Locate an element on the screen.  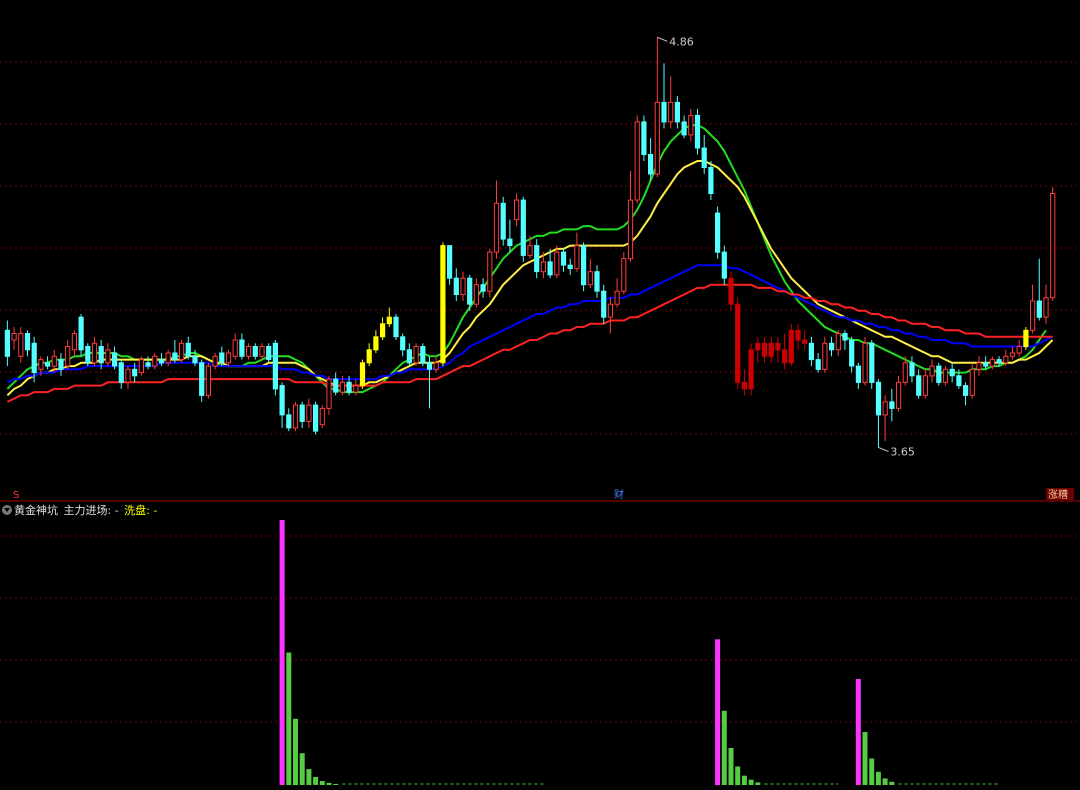
tag-financial: 财 is located at coordinates (619, 494).